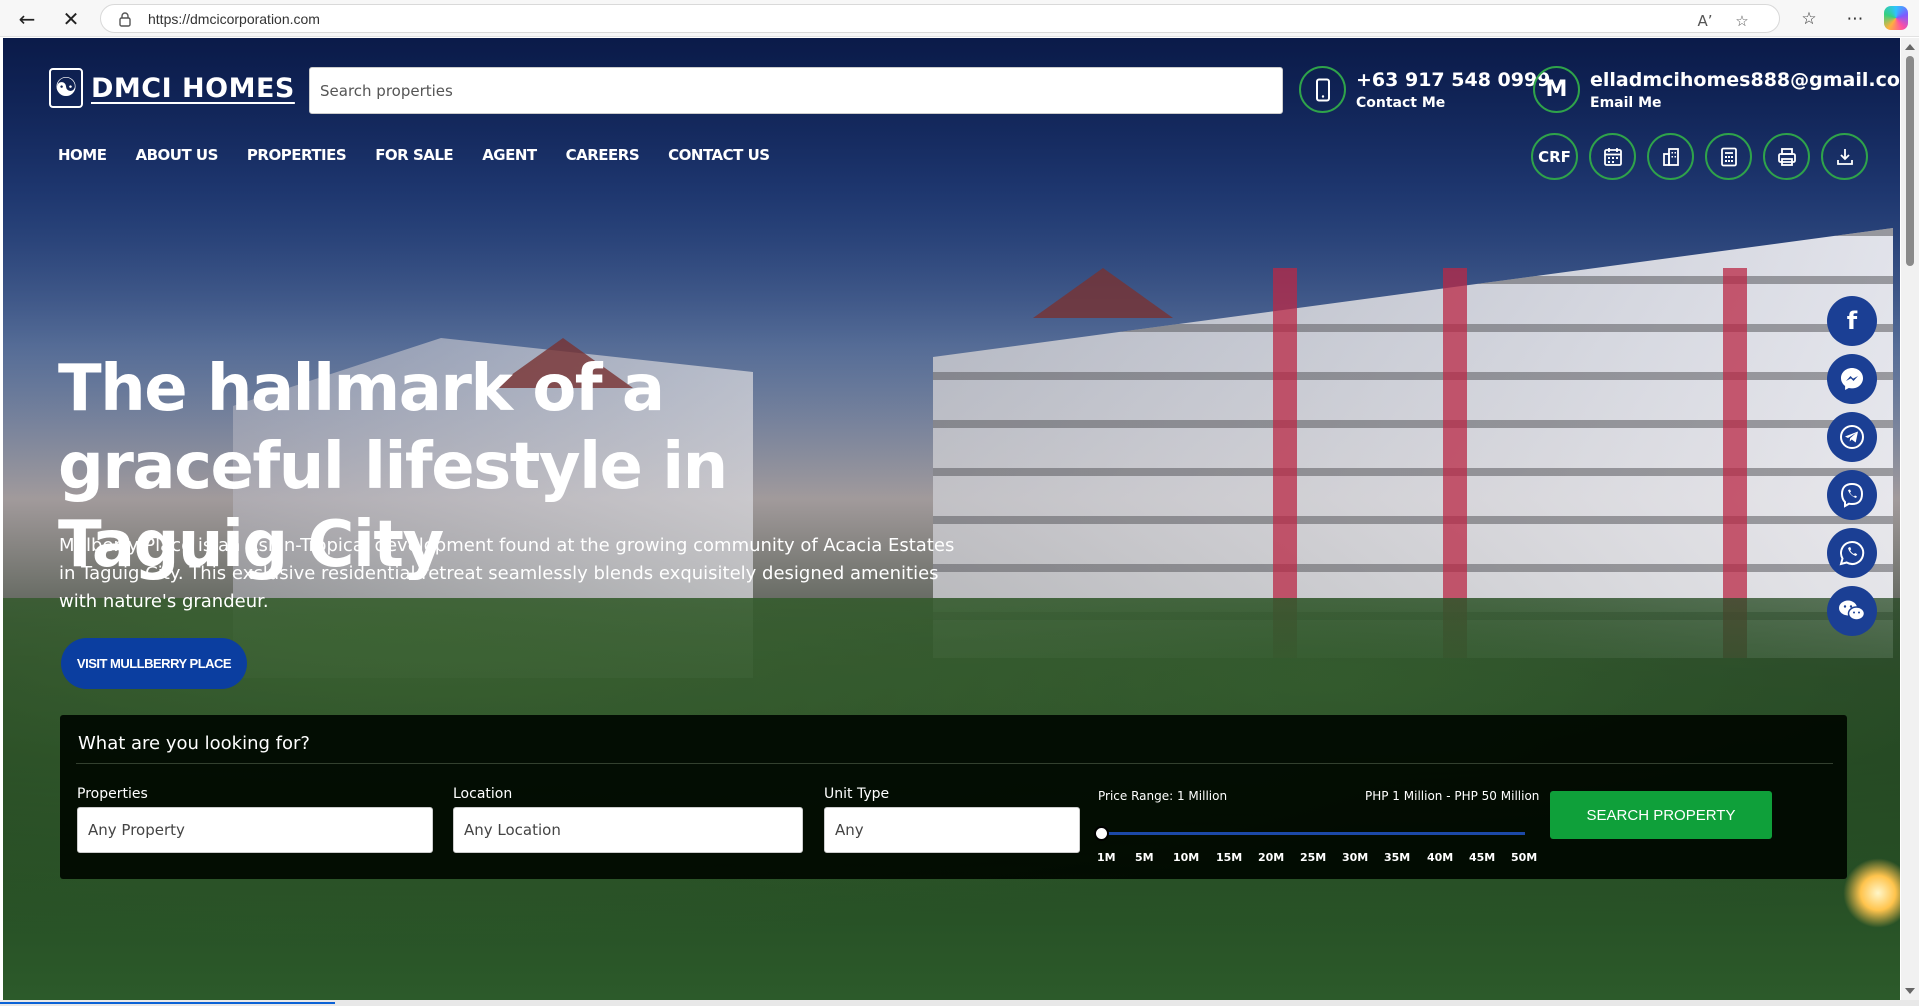  What do you see at coordinates (1910, 161) in the screenshot?
I see `scroll-thumb` at bounding box center [1910, 161].